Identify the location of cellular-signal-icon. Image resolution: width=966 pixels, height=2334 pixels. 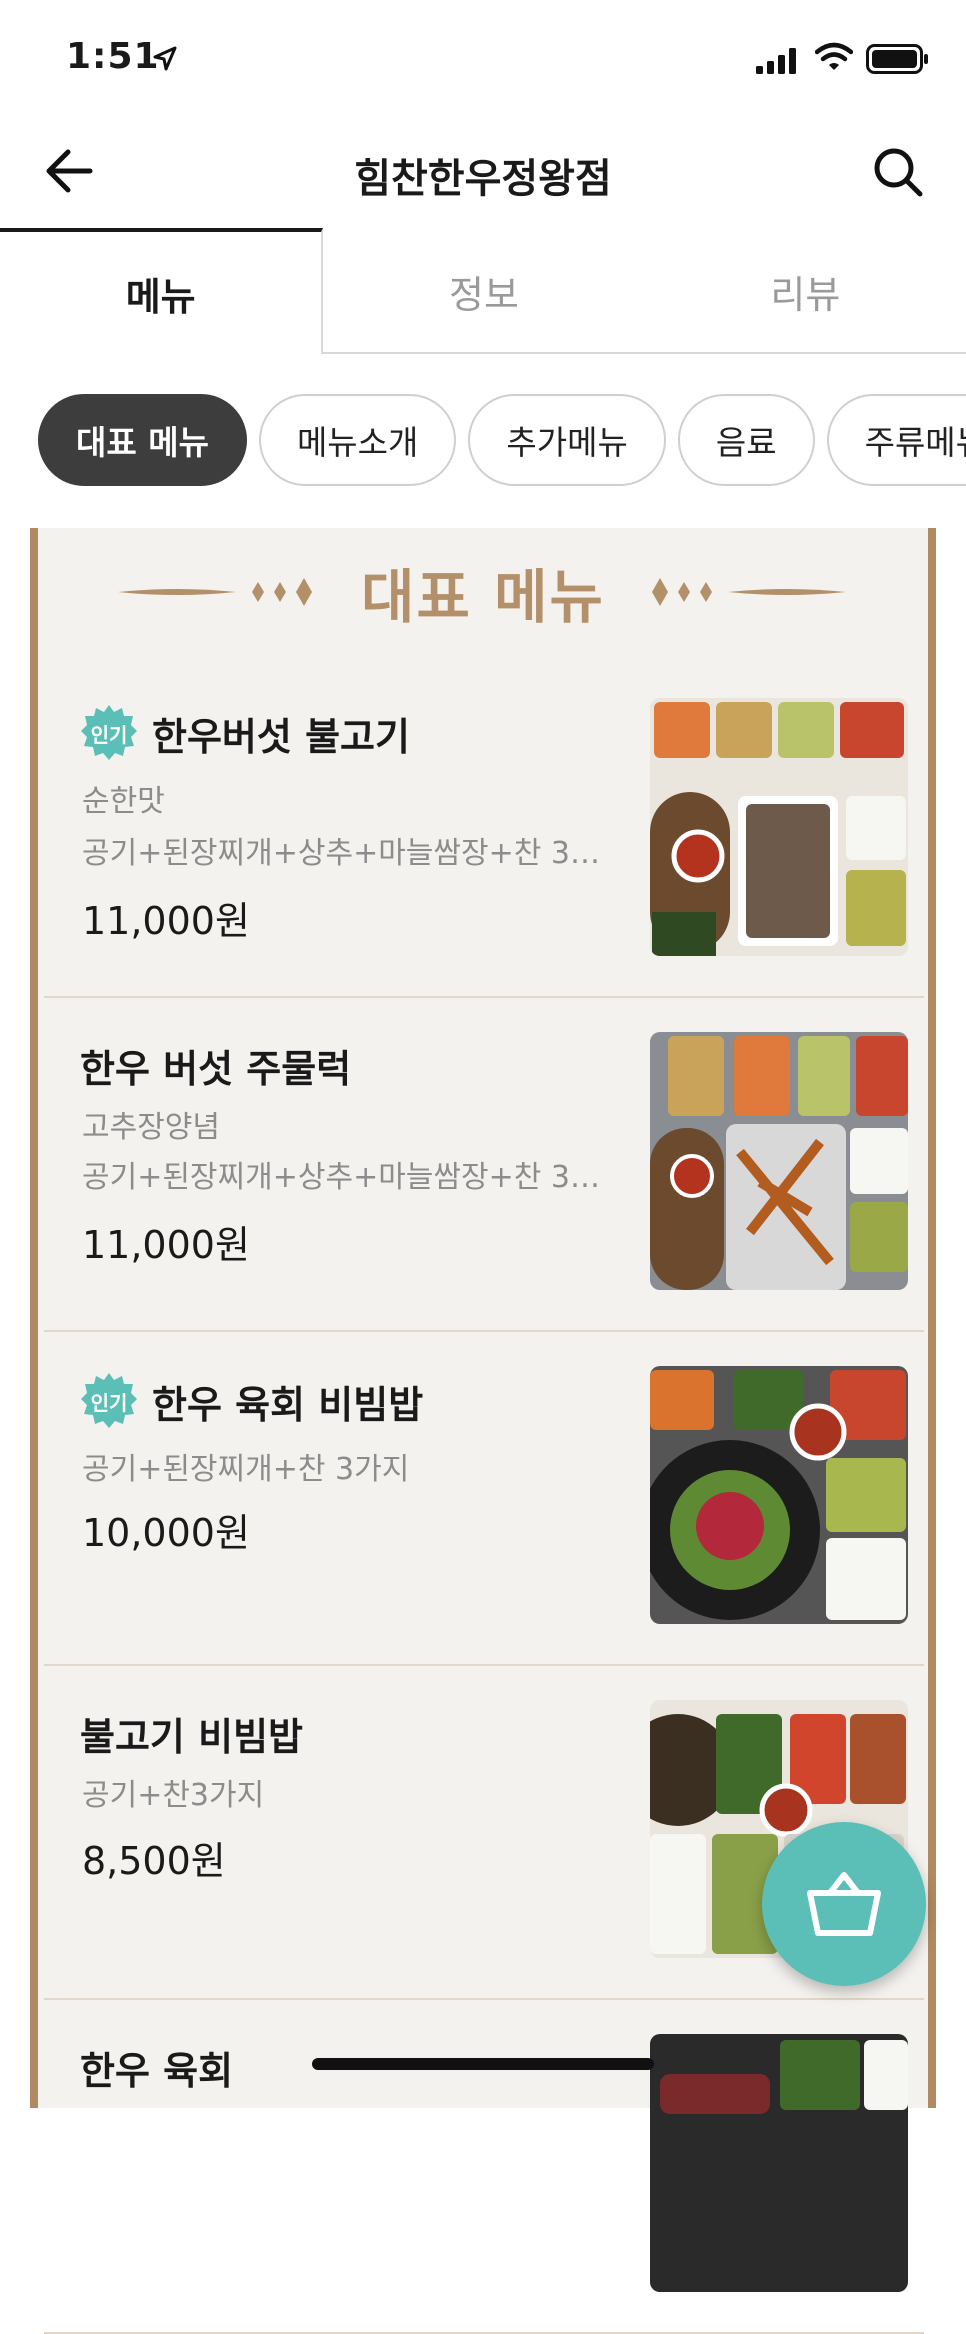
(776, 61).